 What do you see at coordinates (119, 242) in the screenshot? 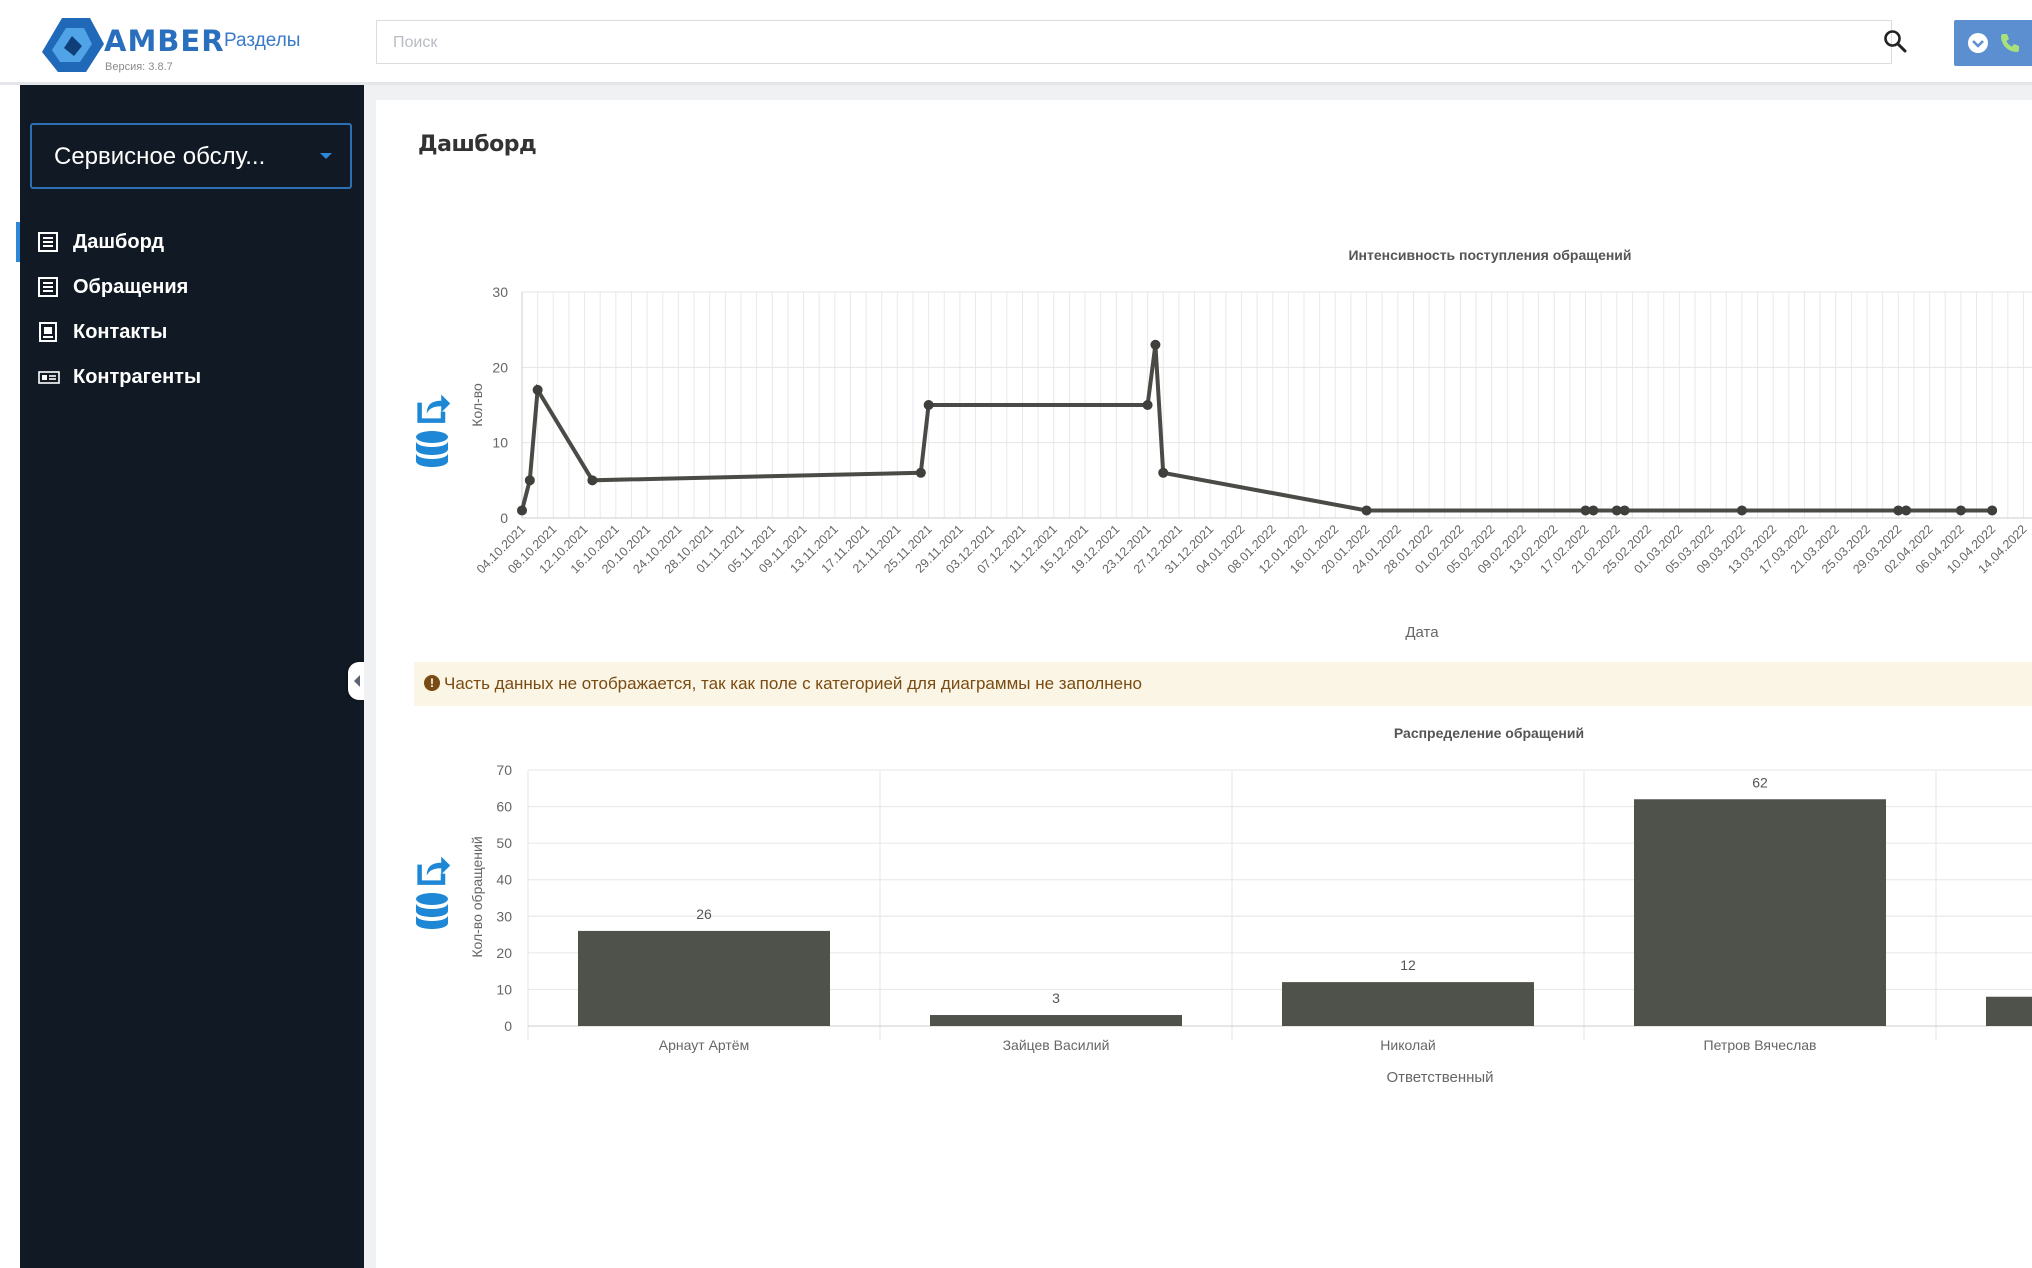
I see `sidebar-item-label: Дашборд` at bounding box center [119, 242].